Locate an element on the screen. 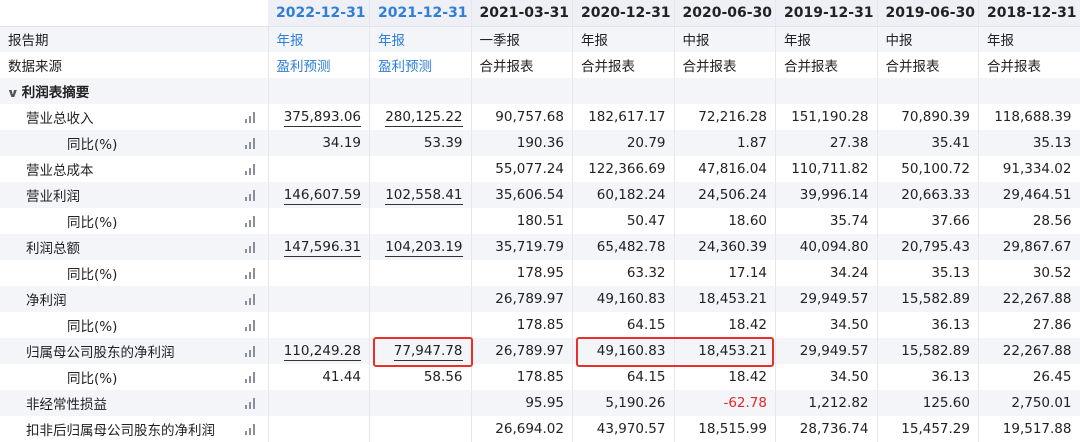  row-label: 归属母公司股东的净利润 is located at coordinates (100, 353).